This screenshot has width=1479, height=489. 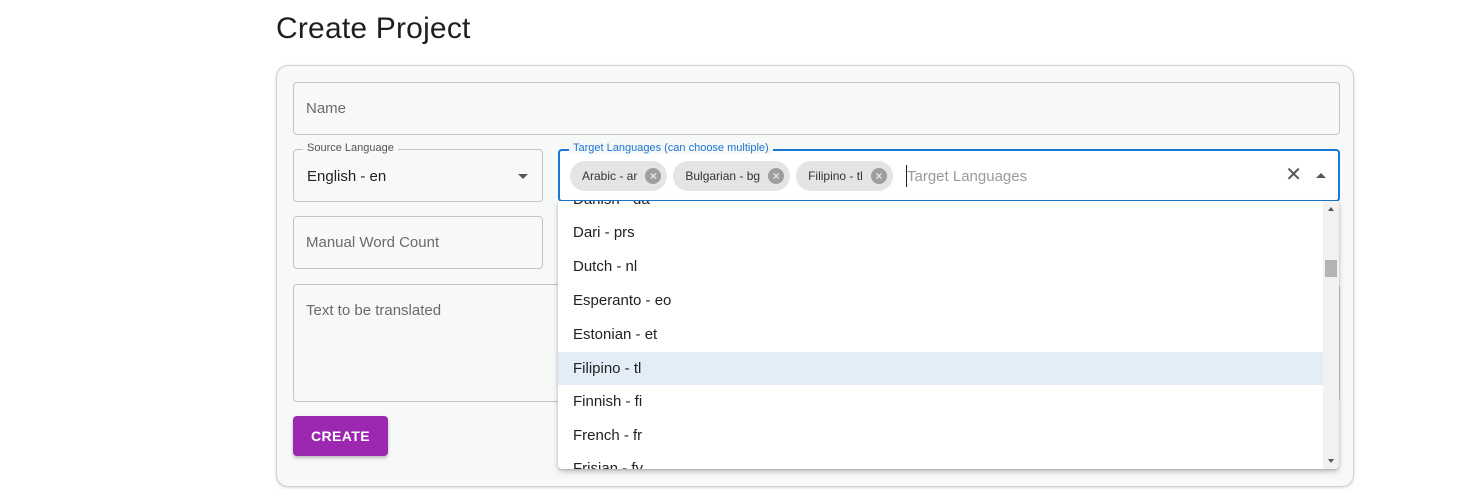 I want to click on scroll-down-arrow-icon, so click(x=1331, y=461).